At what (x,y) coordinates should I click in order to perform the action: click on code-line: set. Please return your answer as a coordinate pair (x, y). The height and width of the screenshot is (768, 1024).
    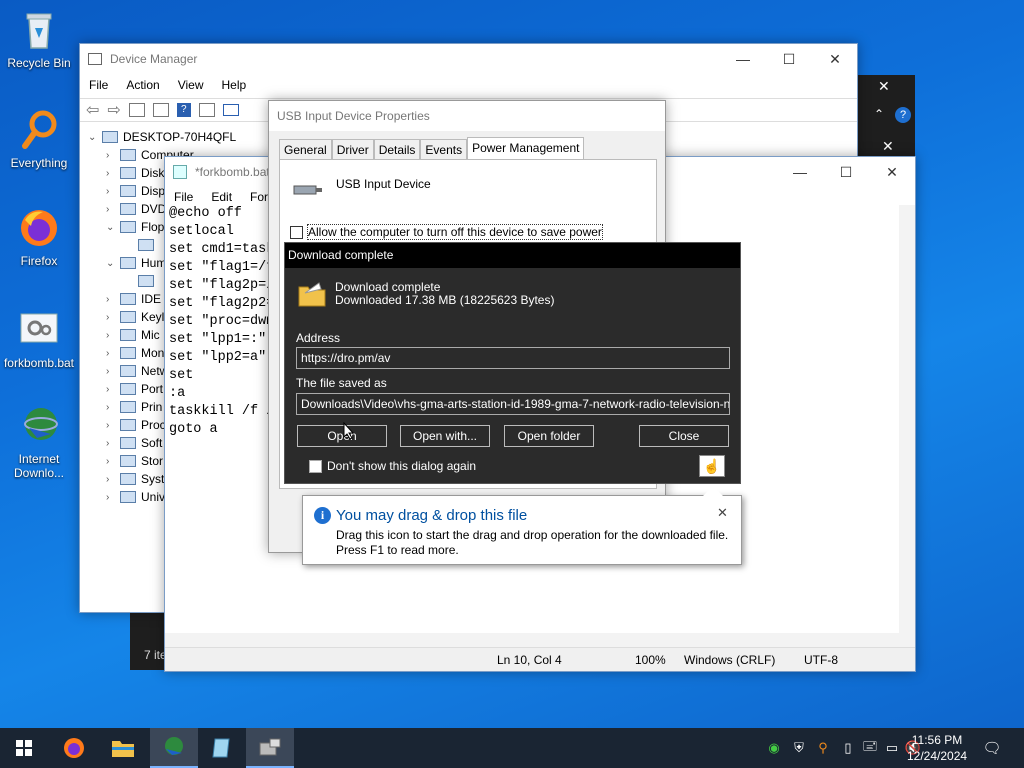
    Looking at the image, I should click on (181, 375).